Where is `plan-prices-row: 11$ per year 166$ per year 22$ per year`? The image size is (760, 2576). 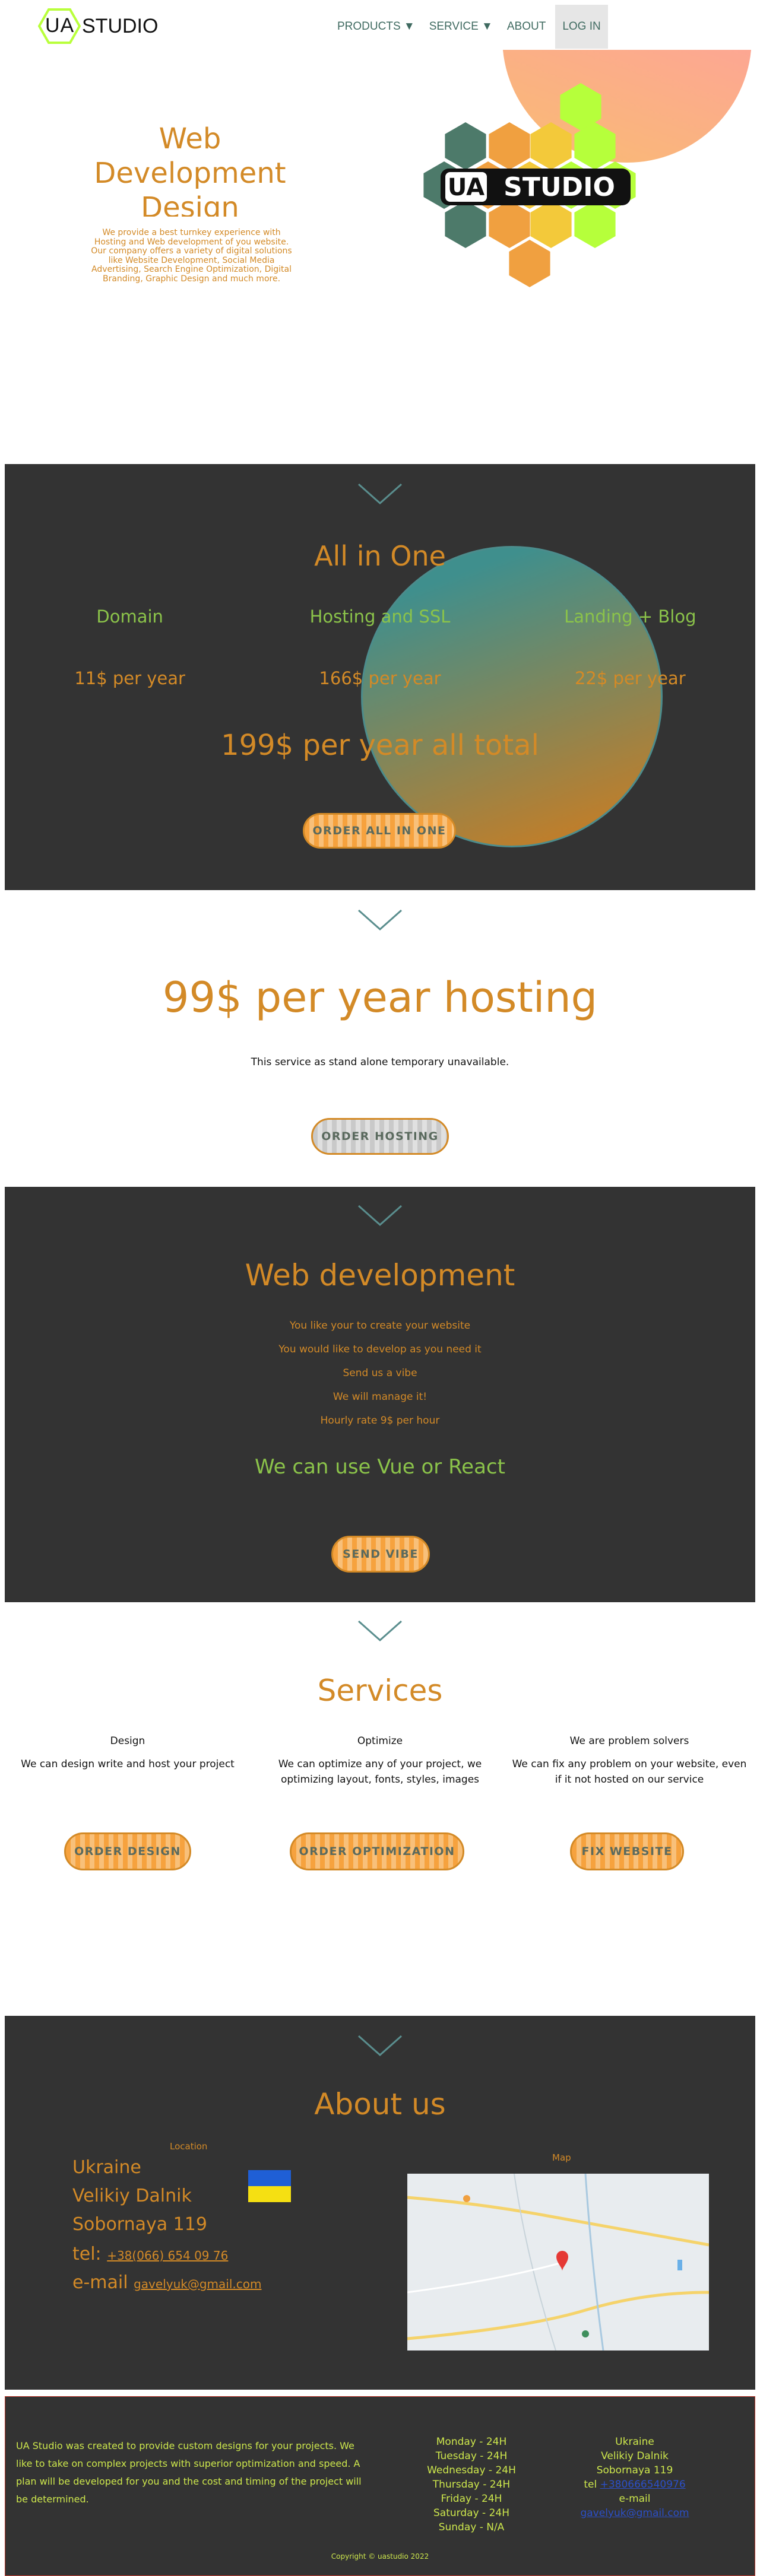
plan-prices-row: 11$ per year 166$ per year 22$ per year is located at coordinates (380, 678).